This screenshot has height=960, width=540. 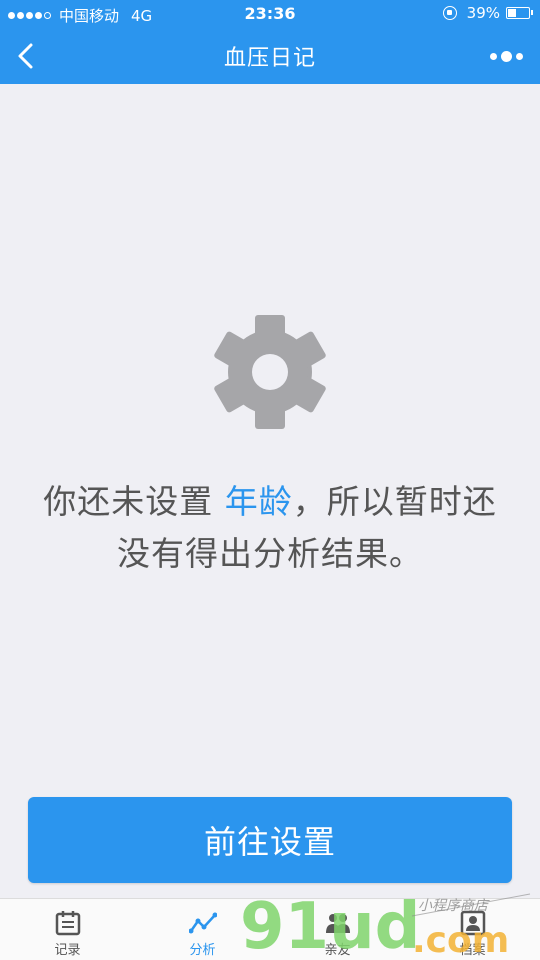 What do you see at coordinates (270, 14) in the screenshot?
I see `status-bar: 中国移动 4G 23:36 39%` at bounding box center [270, 14].